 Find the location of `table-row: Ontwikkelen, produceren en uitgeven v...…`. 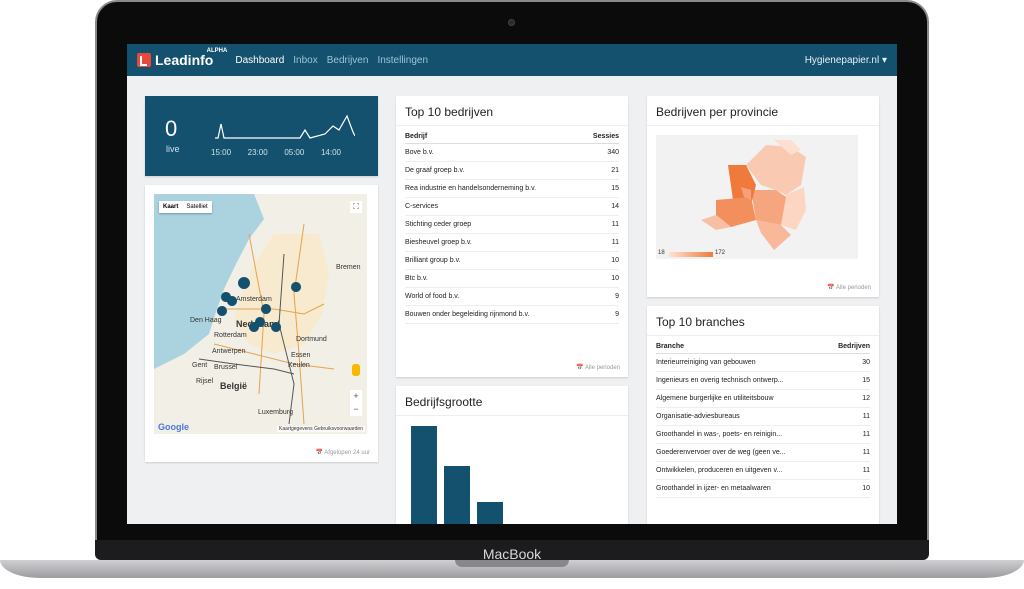

table-row: Ontwikkelen, produceren en uitgeven v...… is located at coordinates (763, 470).